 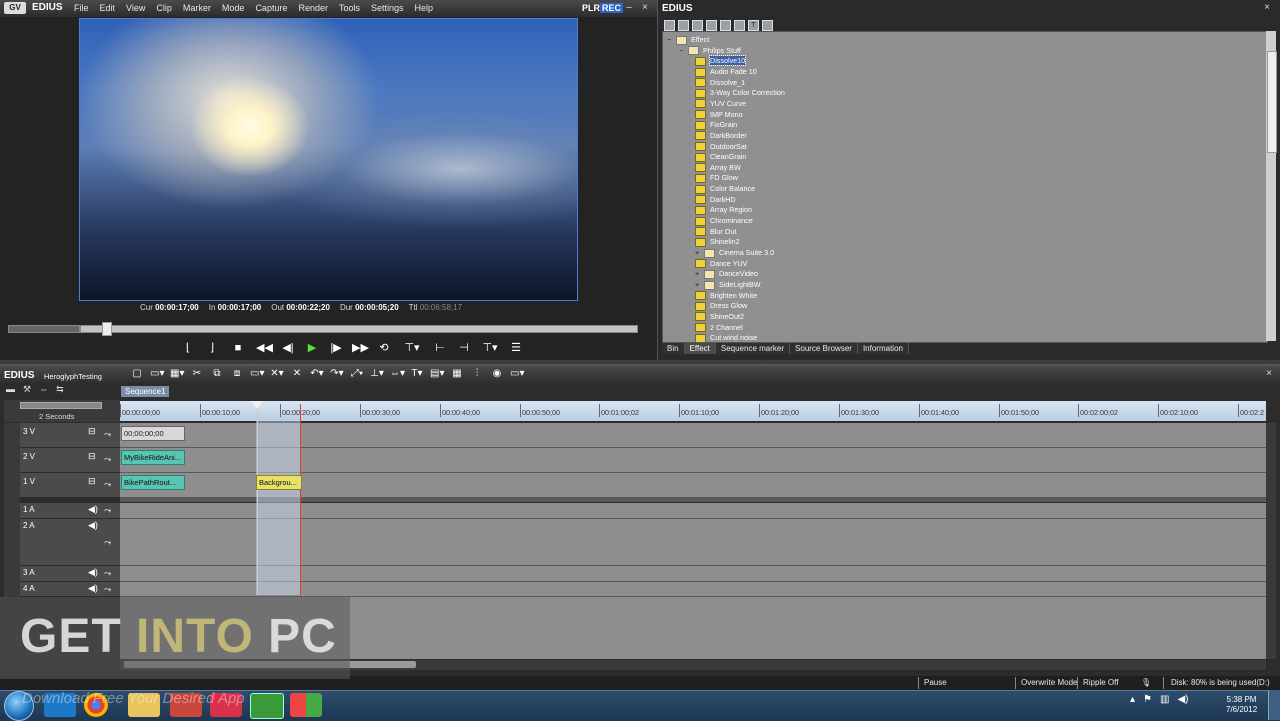 I want to click on tree-item: + DanceVideo, so click(x=726, y=274).